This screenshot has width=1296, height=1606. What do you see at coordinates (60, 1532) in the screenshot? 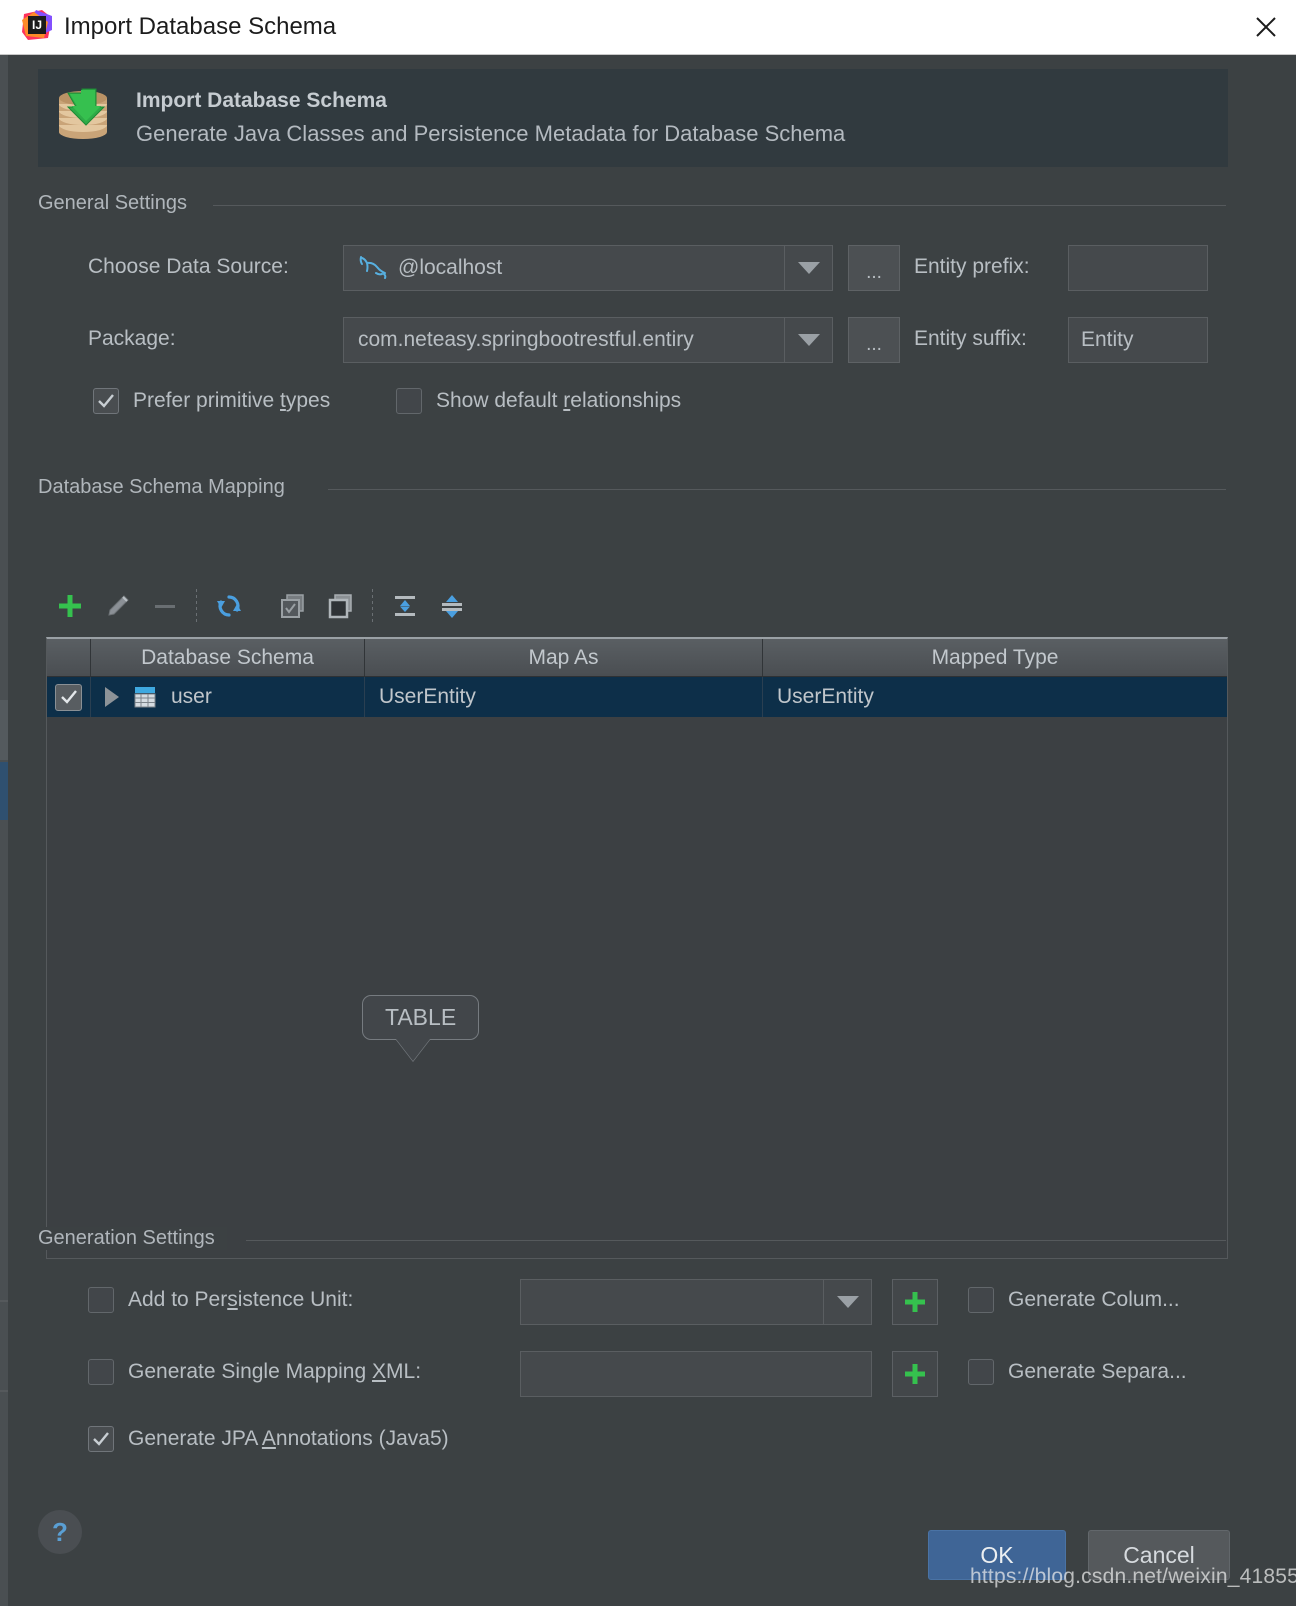
I see `help-button: ?` at bounding box center [60, 1532].